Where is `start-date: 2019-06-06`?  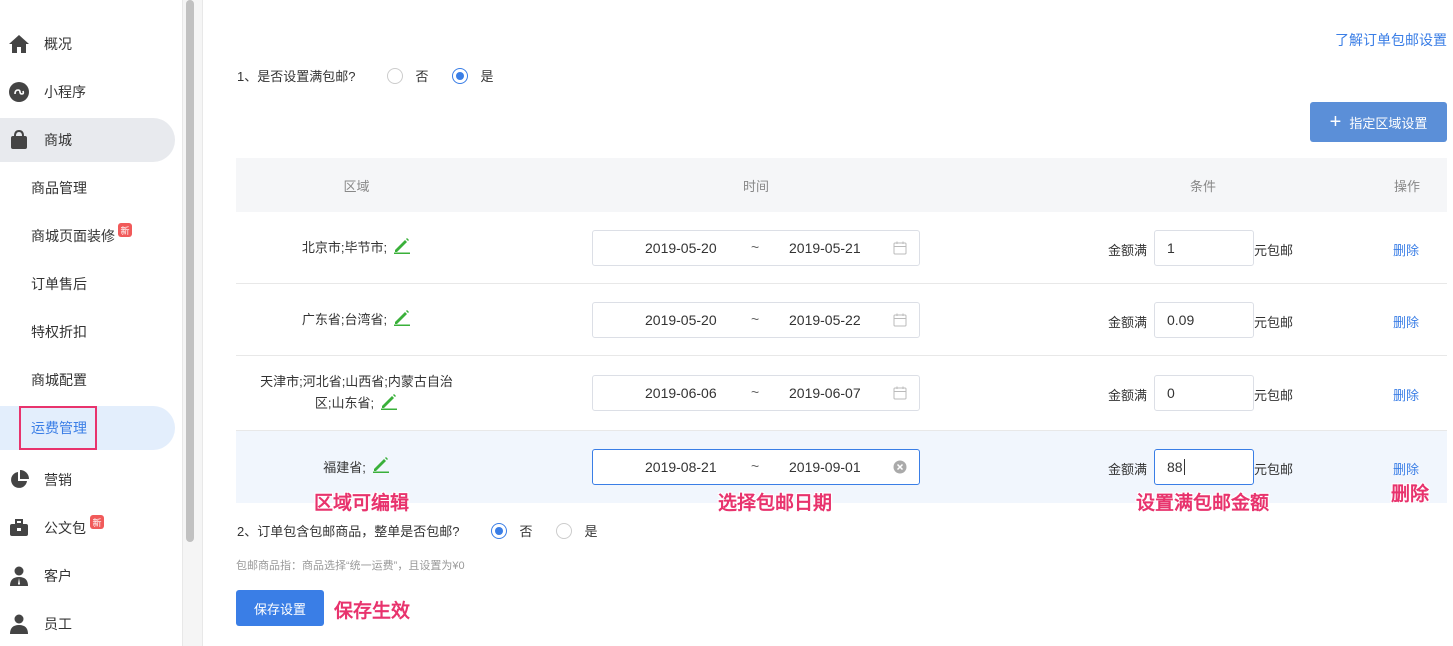 start-date: 2019-06-06 is located at coordinates (681, 393).